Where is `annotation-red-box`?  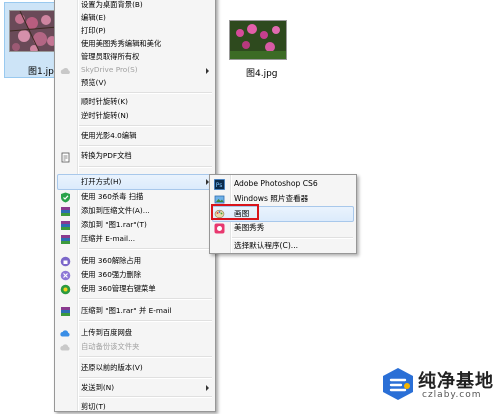 annotation-red-box is located at coordinates (235, 212).